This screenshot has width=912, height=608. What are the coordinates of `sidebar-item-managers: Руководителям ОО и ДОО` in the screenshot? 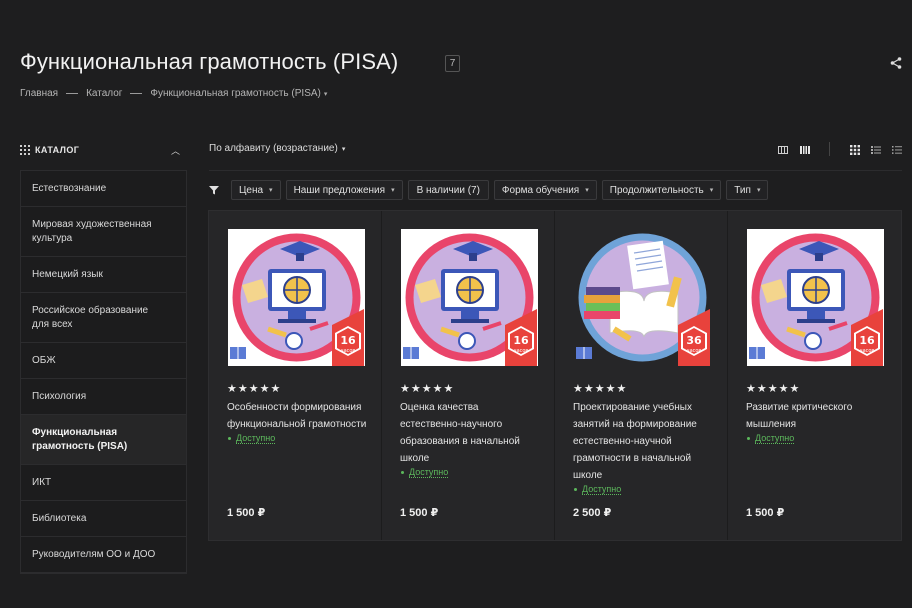 It's located at (103, 555).